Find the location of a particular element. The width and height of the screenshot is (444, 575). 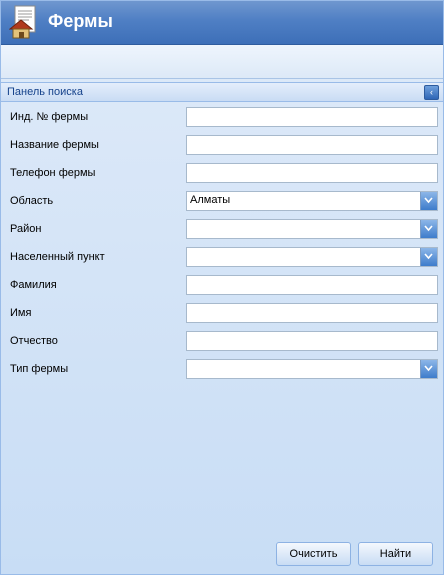

search-panel-header: Панель поиска ‹ is located at coordinates (222, 92).